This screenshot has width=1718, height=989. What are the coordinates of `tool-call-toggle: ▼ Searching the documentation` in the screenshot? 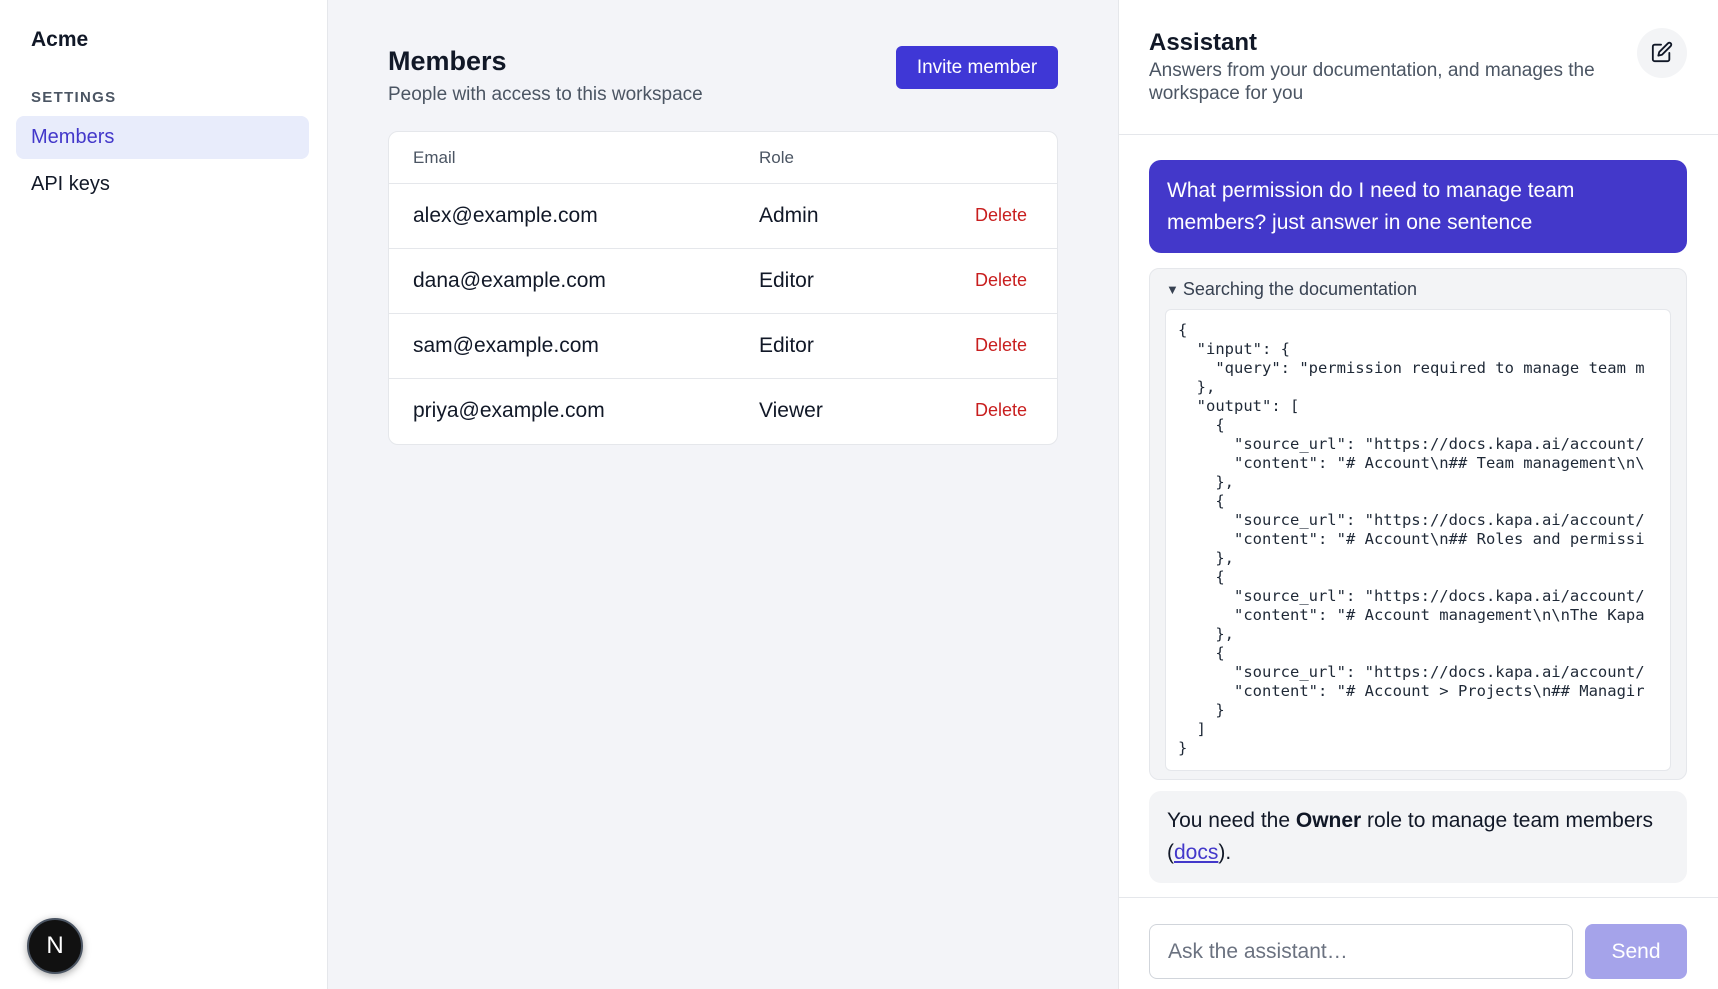 It's located at (1291, 289).